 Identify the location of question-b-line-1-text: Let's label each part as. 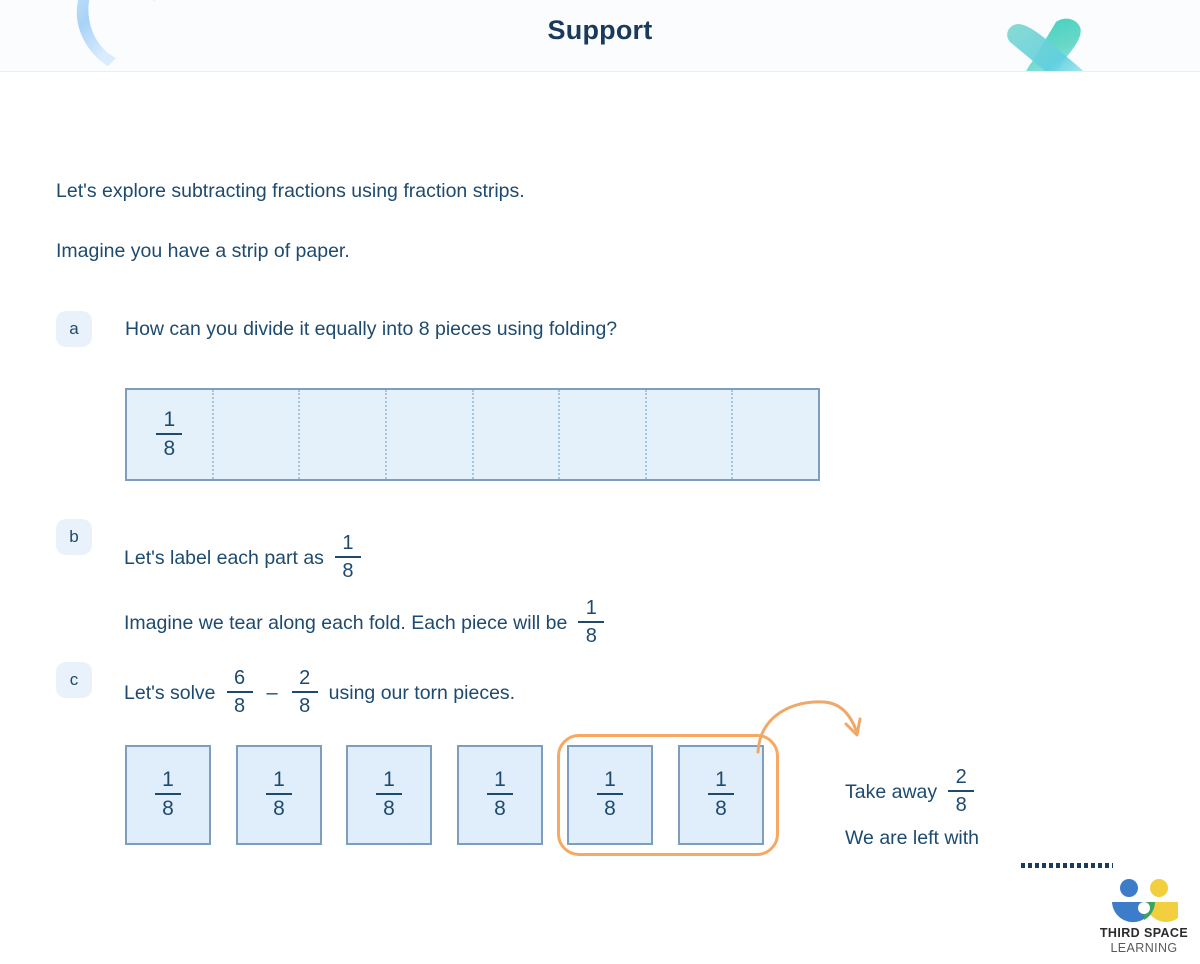
(224, 557).